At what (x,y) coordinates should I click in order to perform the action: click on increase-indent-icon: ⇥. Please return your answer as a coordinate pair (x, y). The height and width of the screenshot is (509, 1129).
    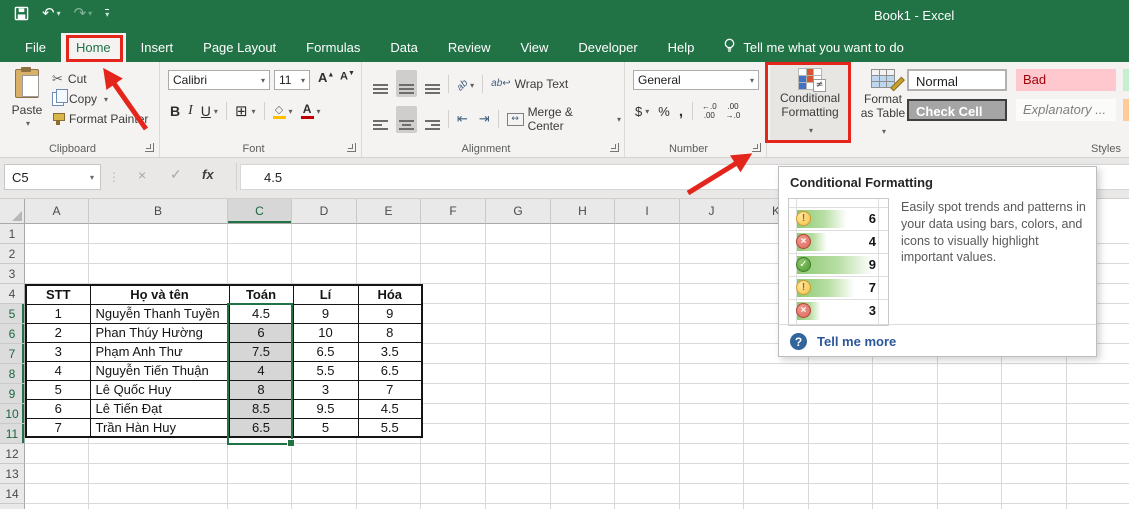
    Looking at the image, I should click on (484, 119).